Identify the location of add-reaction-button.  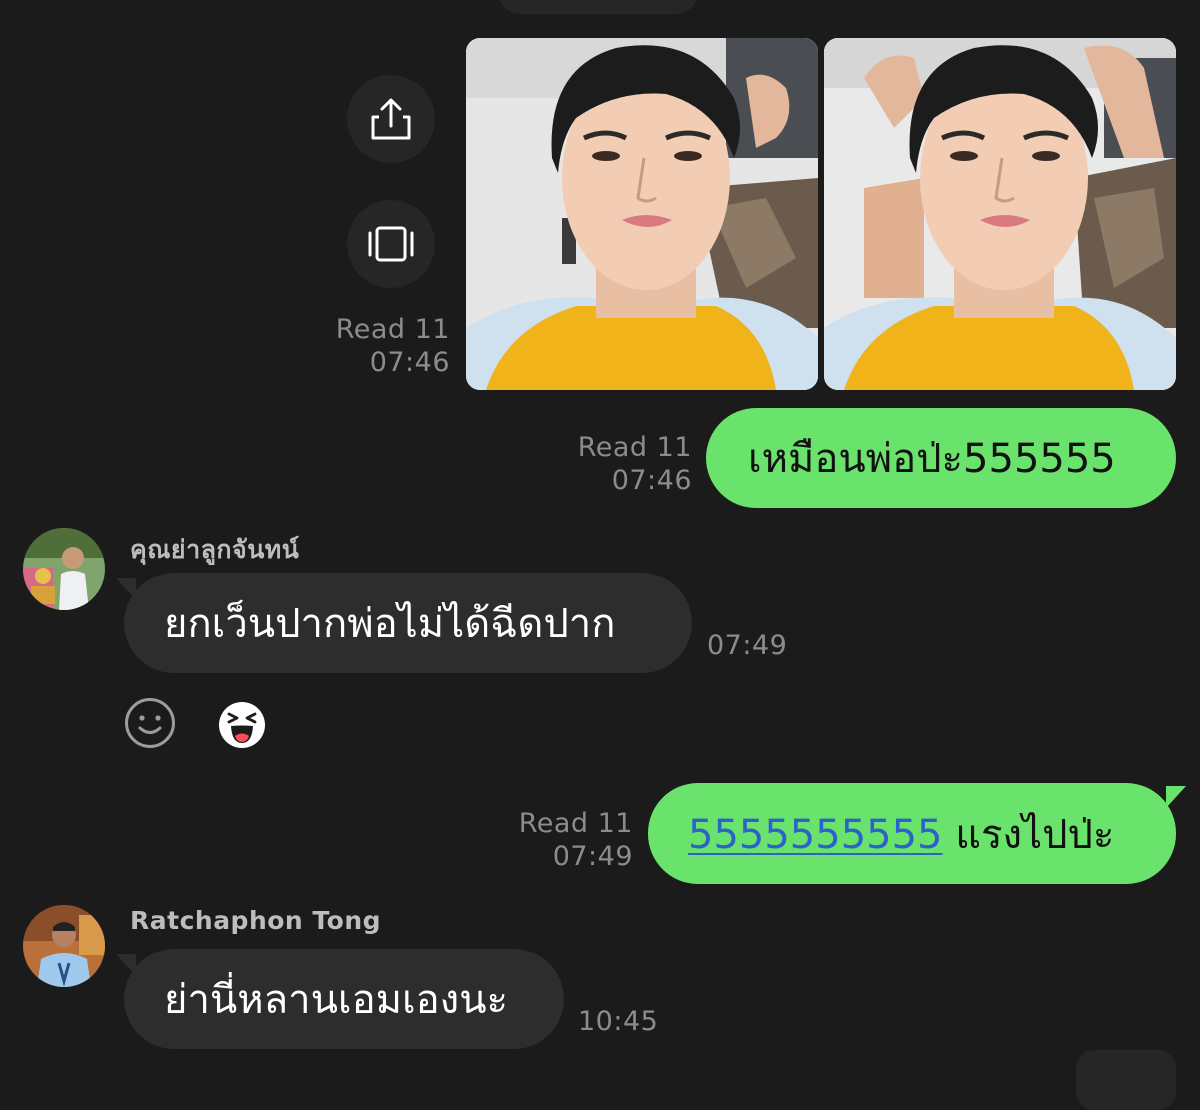
(150, 723).